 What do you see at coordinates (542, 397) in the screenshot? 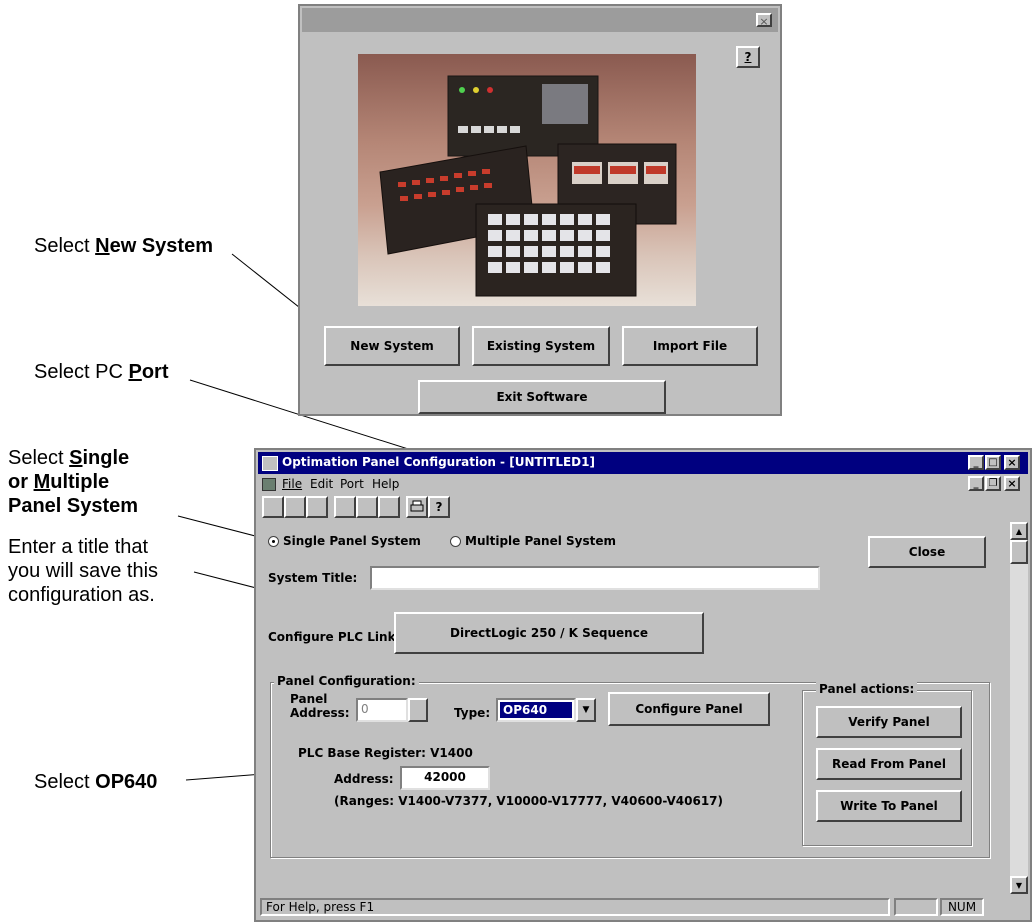
I see `exit-software-button: Exit Software` at bounding box center [542, 397].